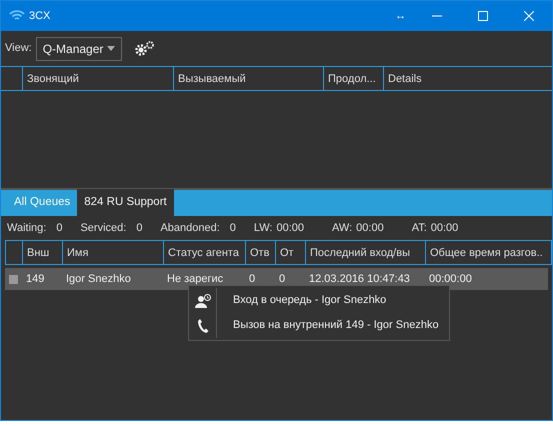  I want to click on table-cell-text: 00:00:00, so click(450, 279).